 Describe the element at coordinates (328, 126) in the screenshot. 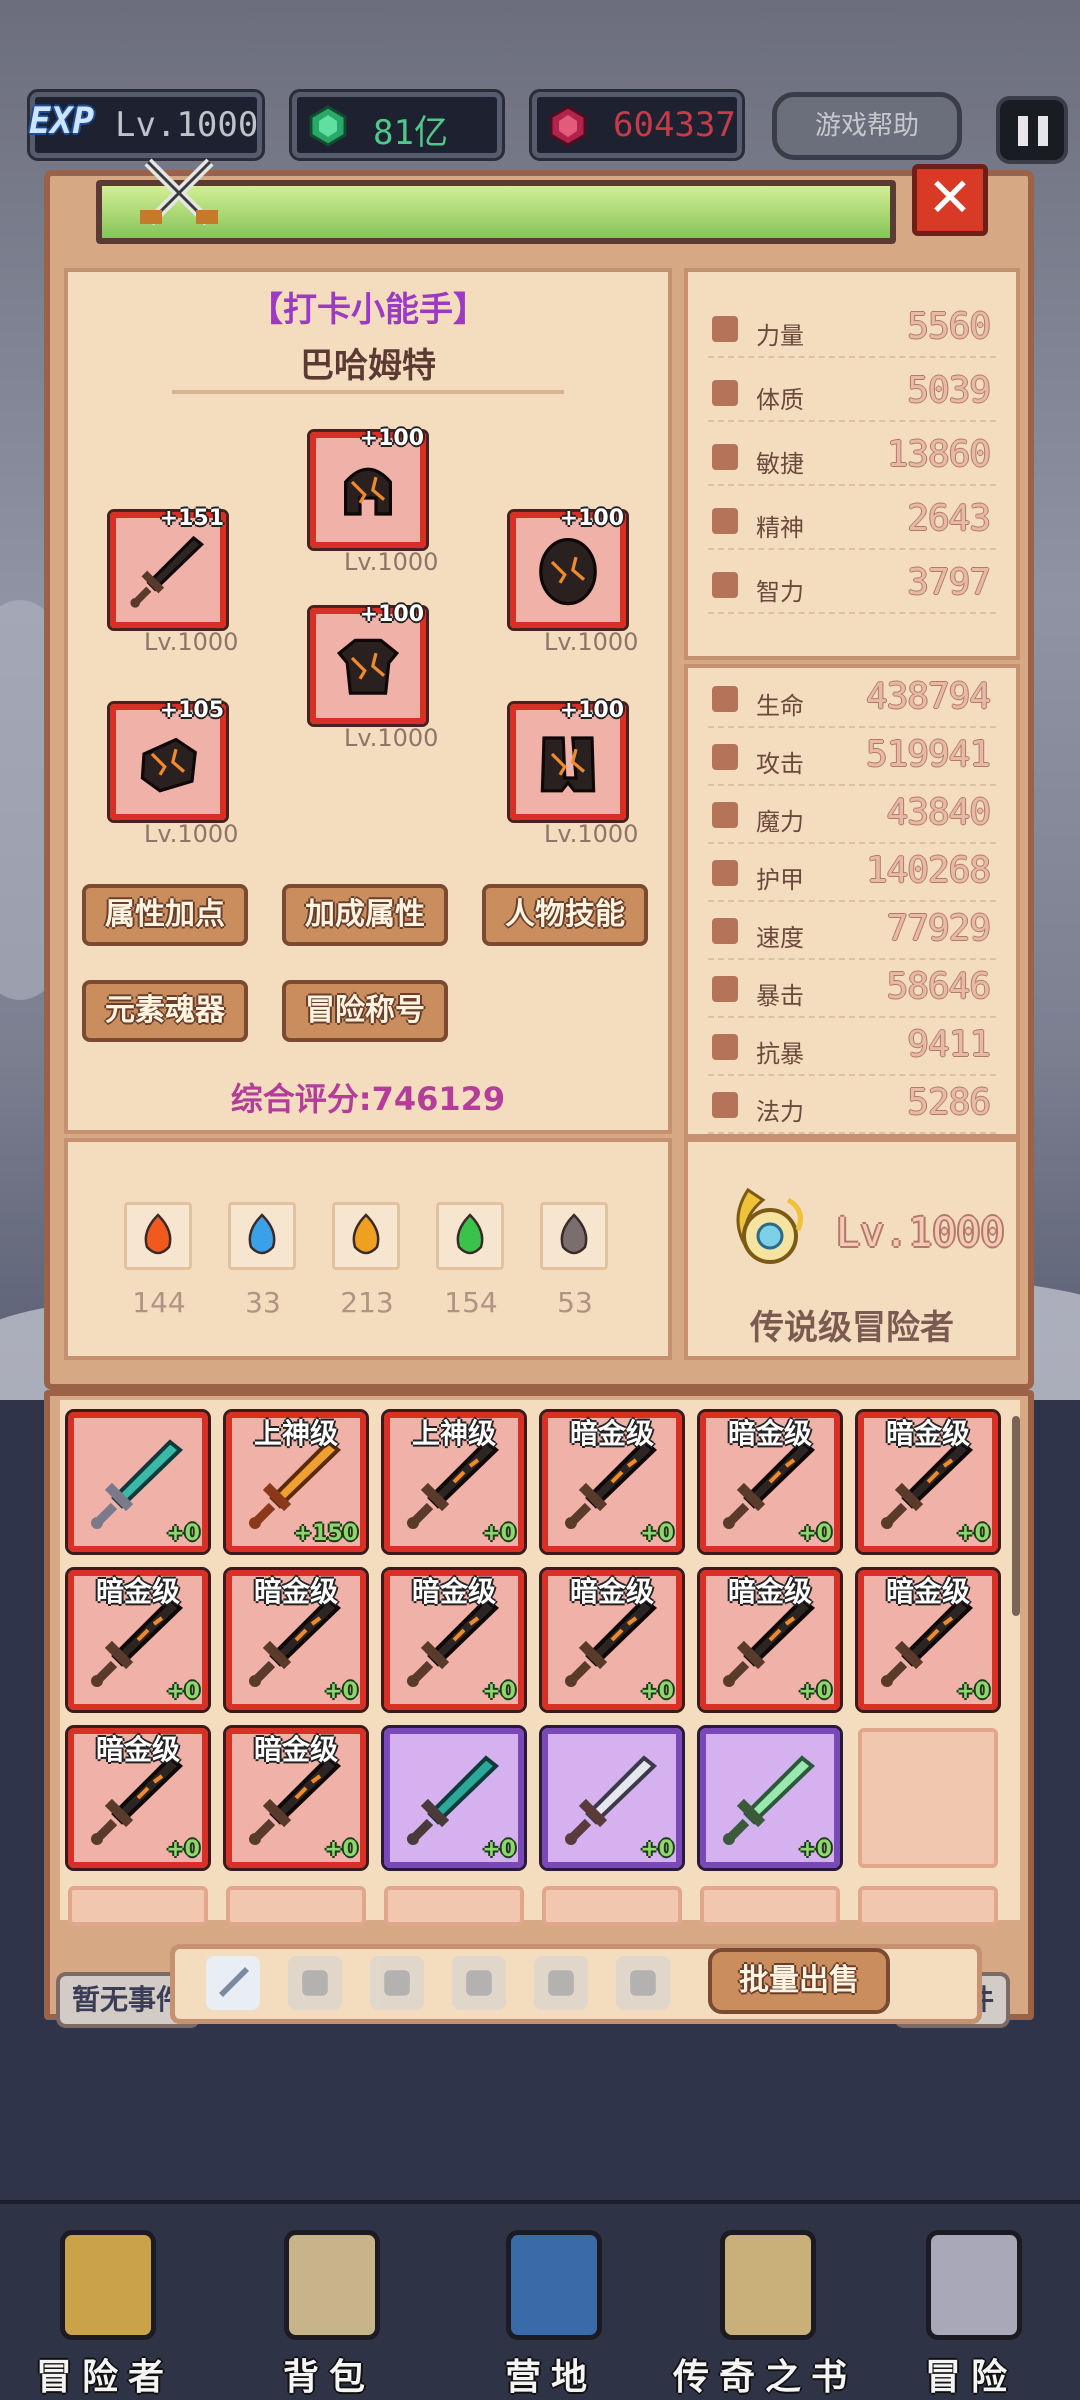

I see `emerald-icon` at that location.